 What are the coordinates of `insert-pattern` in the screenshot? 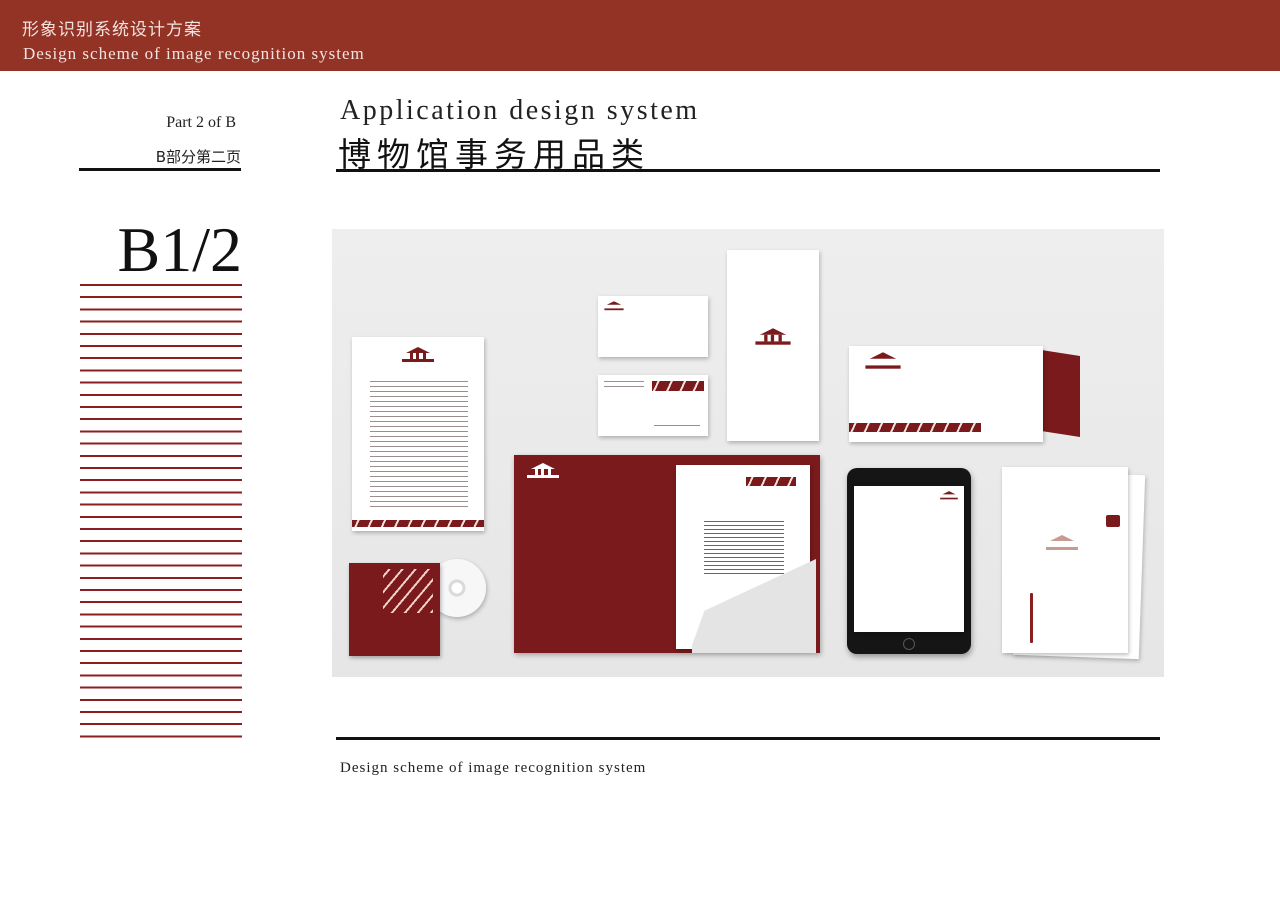 It's located at (771, 481).